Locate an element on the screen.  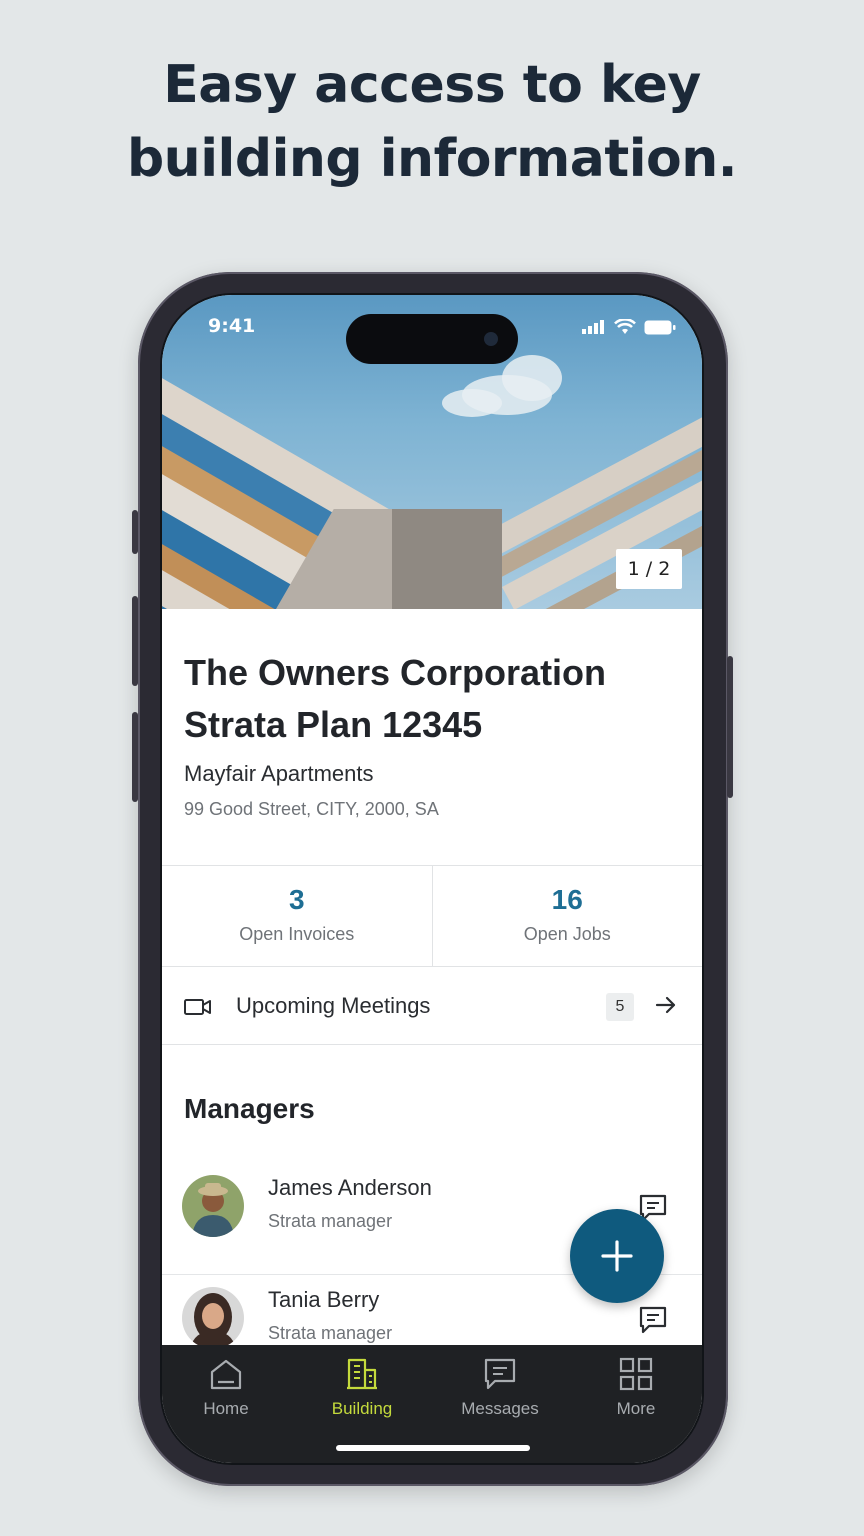
phone-action-button is located at coordinates (135, 532).